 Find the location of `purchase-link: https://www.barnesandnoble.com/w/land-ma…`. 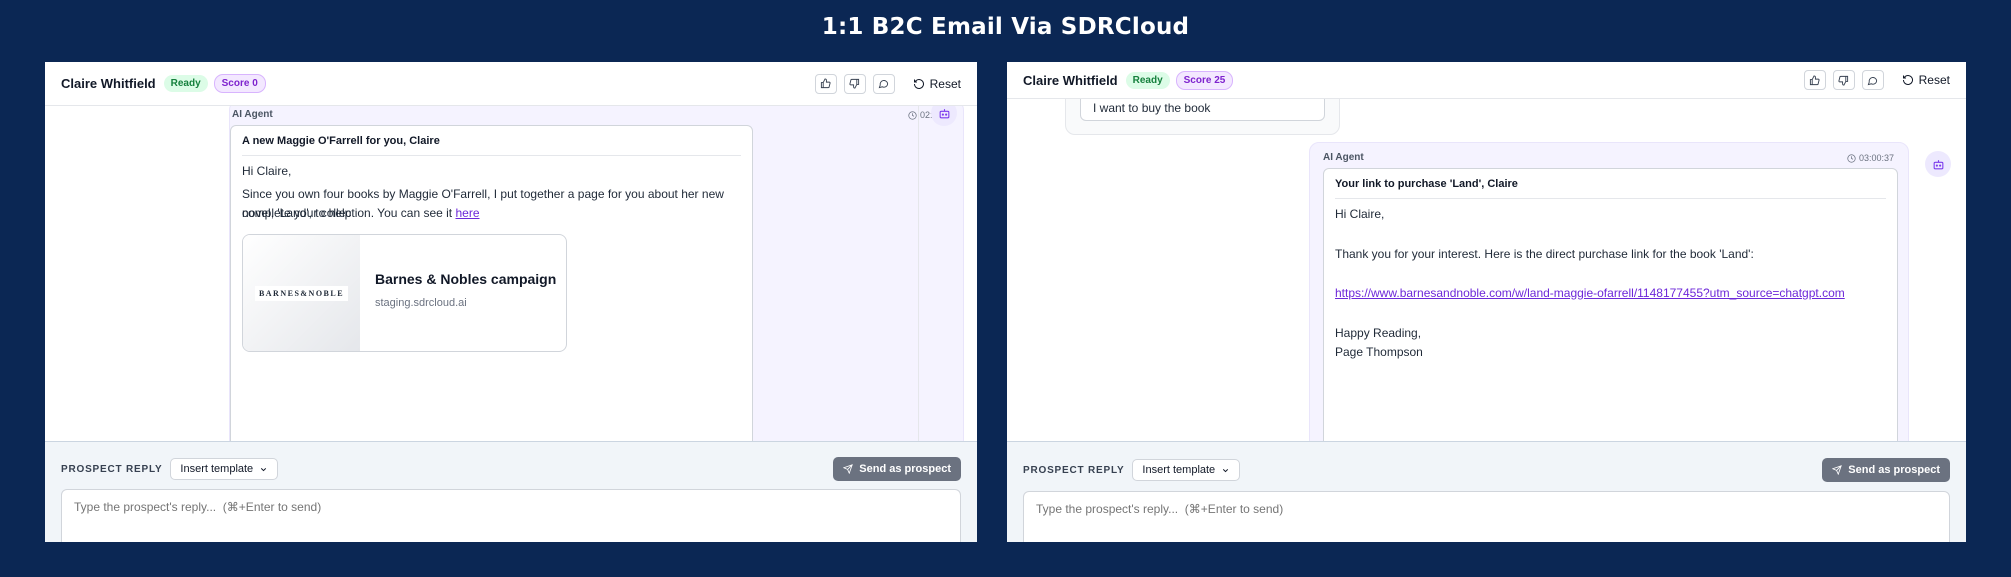

purchase-link: https://www.barnesandnoble.com/w/land-ma… is located at coordinates (1590, 293).